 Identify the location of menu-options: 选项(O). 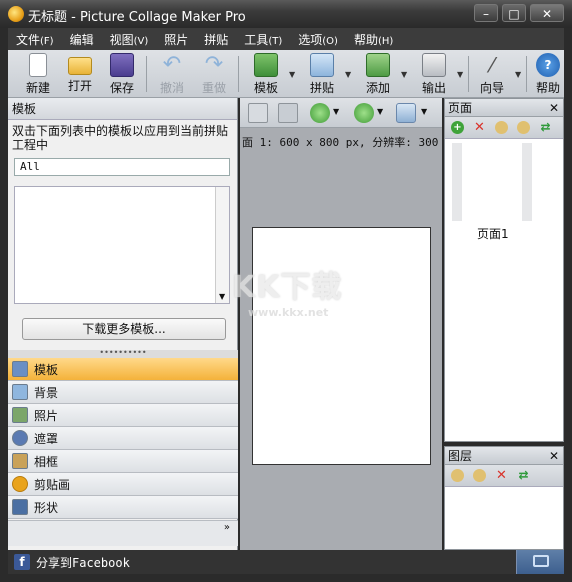
(318, 39).